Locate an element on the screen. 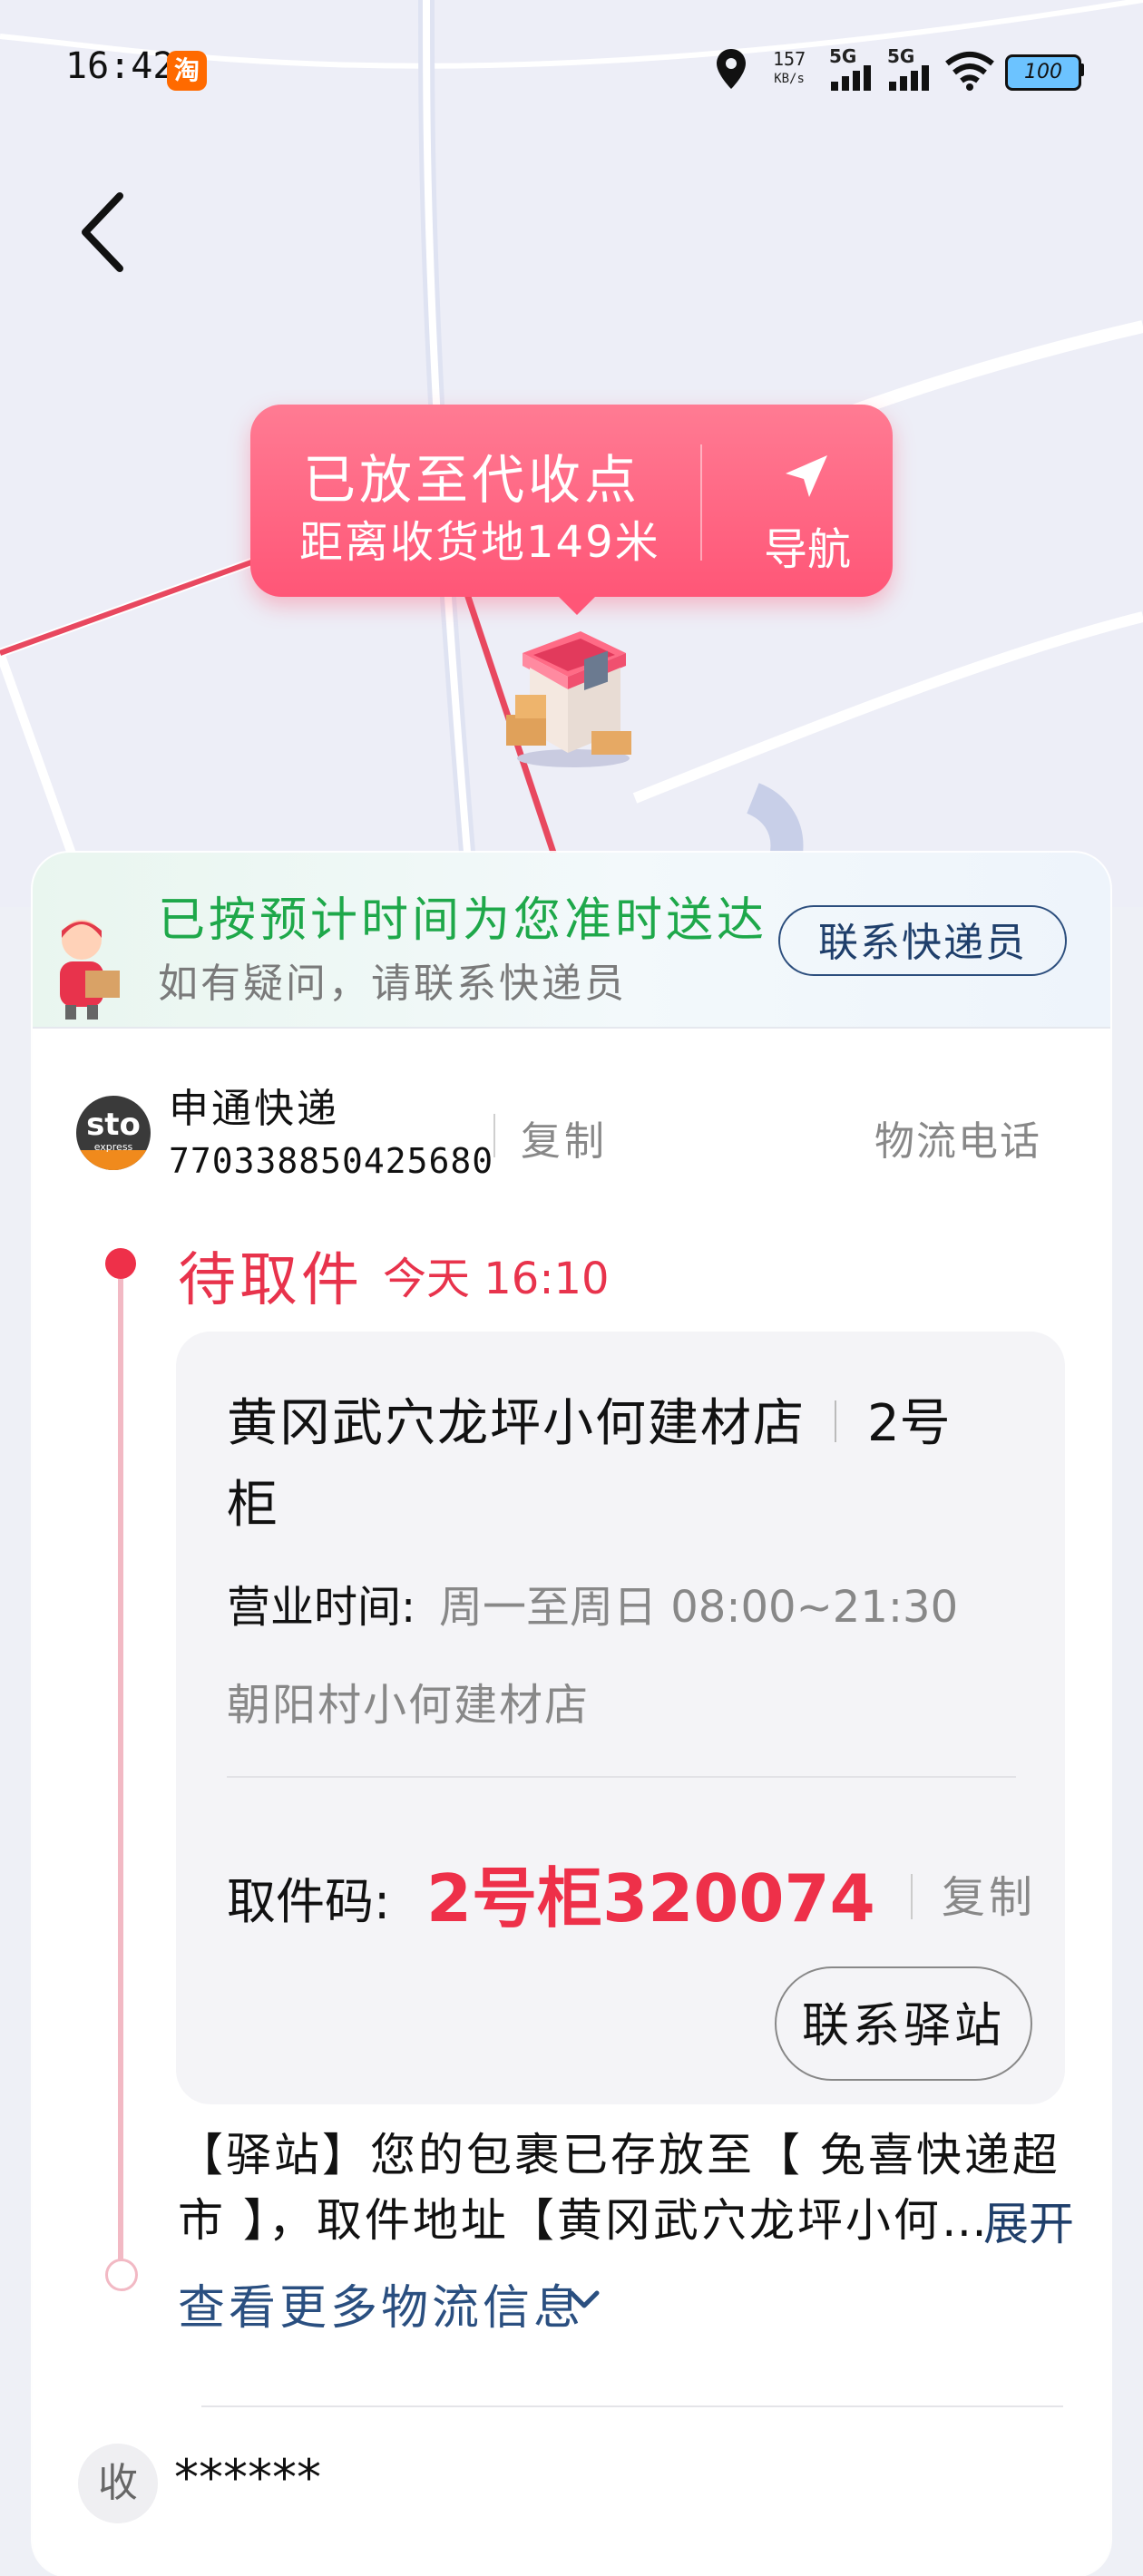  contact-station-button: 联系驿站 is located at coordinates (903, 2023).